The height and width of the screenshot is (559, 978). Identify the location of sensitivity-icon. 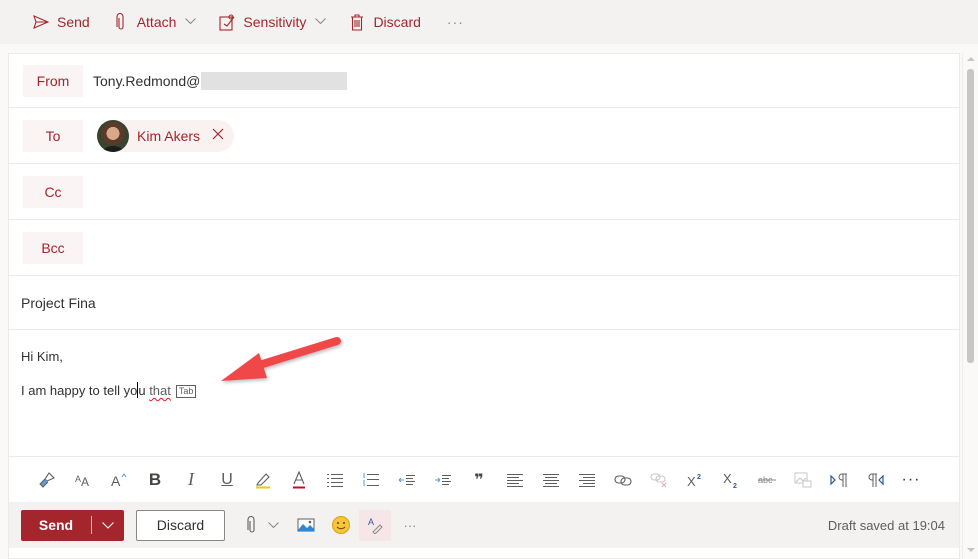
(227, 22).